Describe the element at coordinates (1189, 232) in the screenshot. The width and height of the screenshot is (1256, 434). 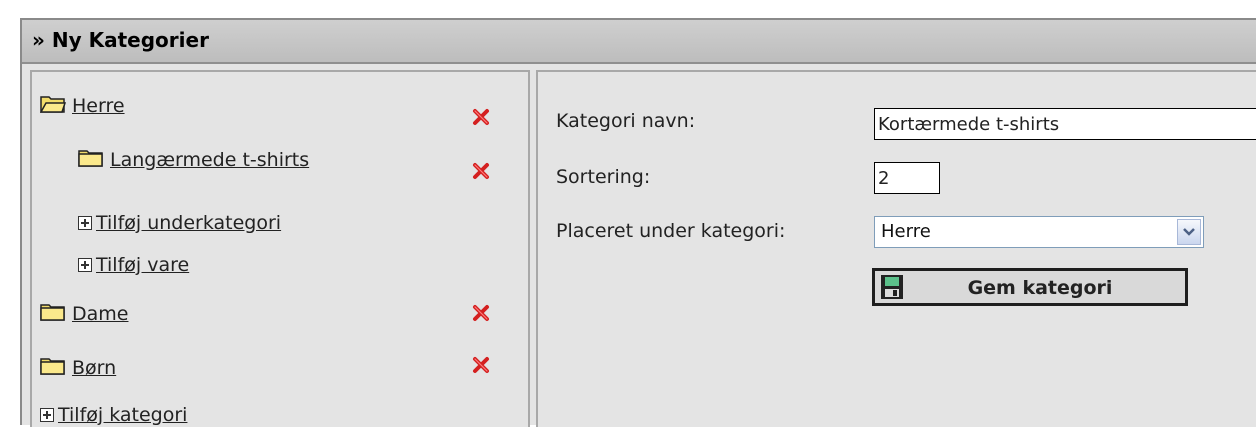
I see `chevron-down-icon` at that location.